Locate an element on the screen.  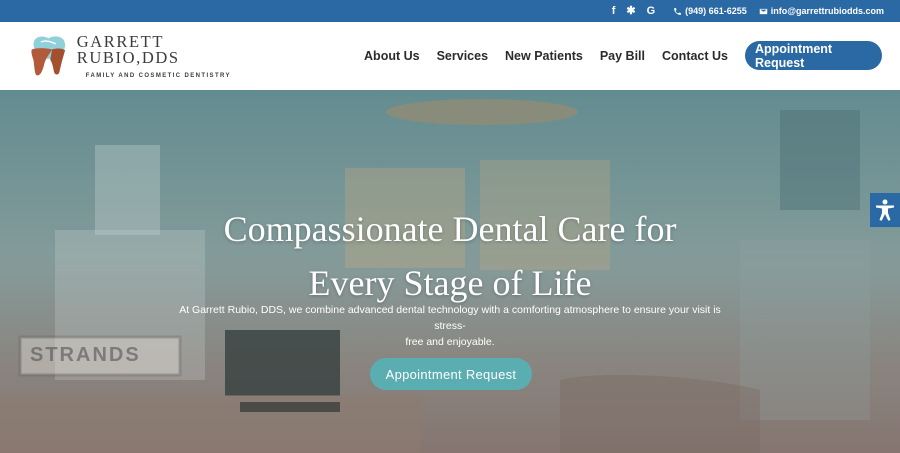
nav-contact-us: Contact Us is located at coordinates (695, 56).